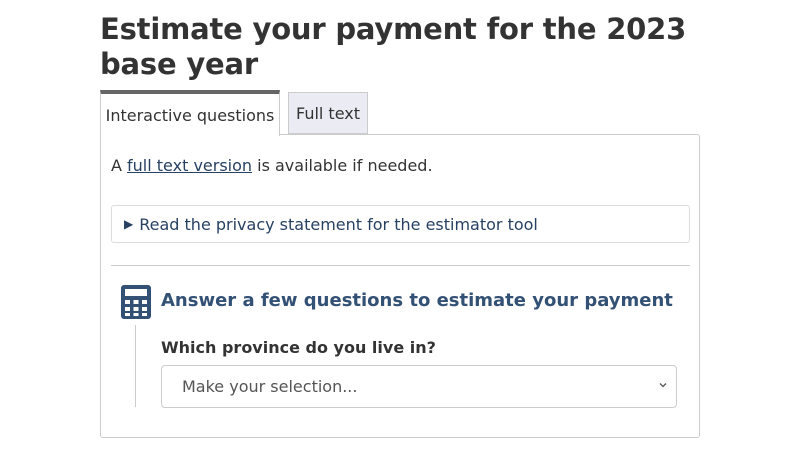 The width and height of the screenshot is (800, 450). I want to click on full-text-link: full text version, so click(189, 165).